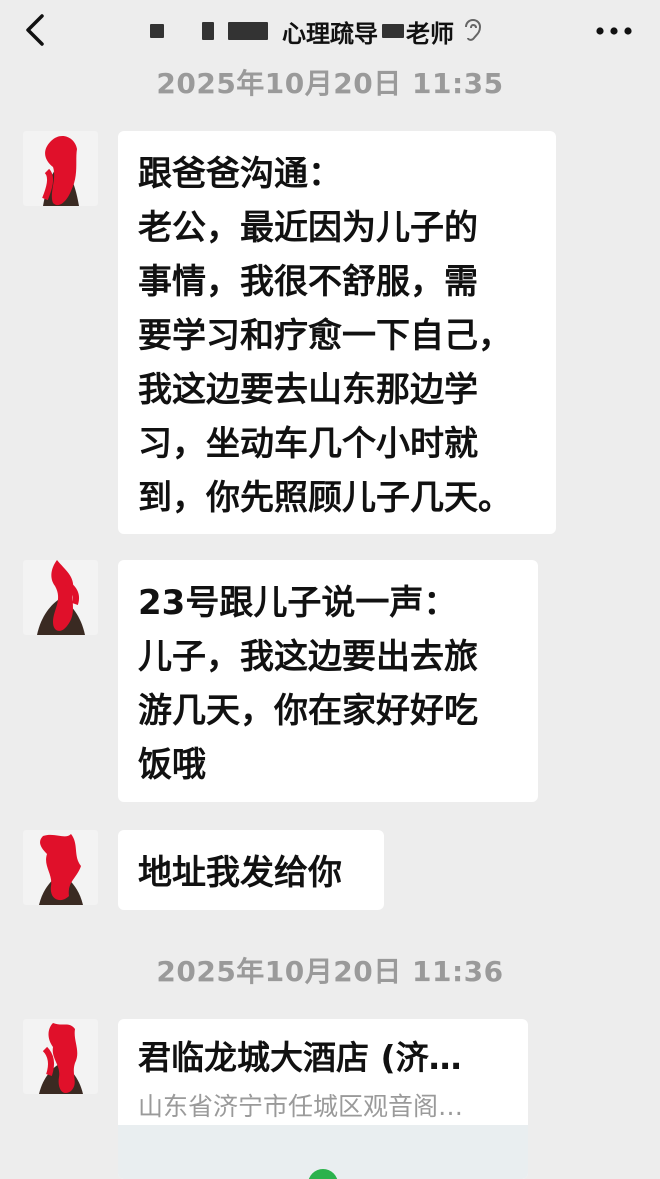  I want to click on chat-header: 心理疏导 老师, so click(330, 31).